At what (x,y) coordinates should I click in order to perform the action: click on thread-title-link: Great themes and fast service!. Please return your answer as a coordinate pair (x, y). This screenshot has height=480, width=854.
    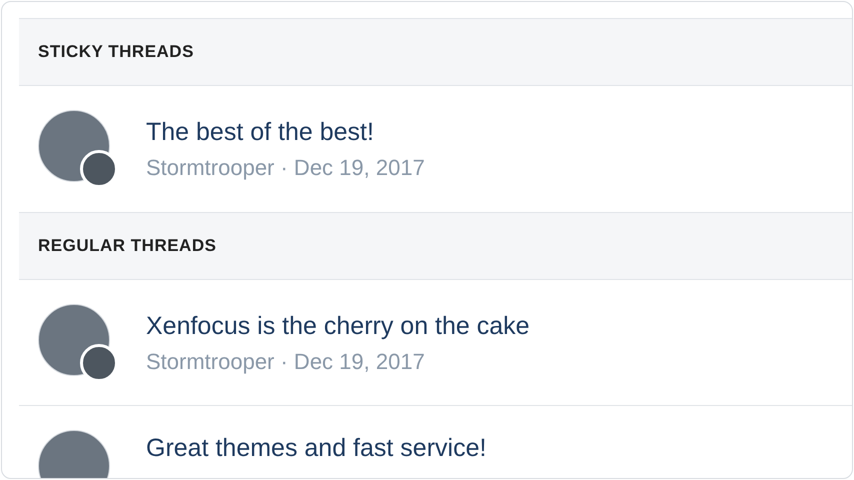
    Looking at the image, I should click on (316, 448).